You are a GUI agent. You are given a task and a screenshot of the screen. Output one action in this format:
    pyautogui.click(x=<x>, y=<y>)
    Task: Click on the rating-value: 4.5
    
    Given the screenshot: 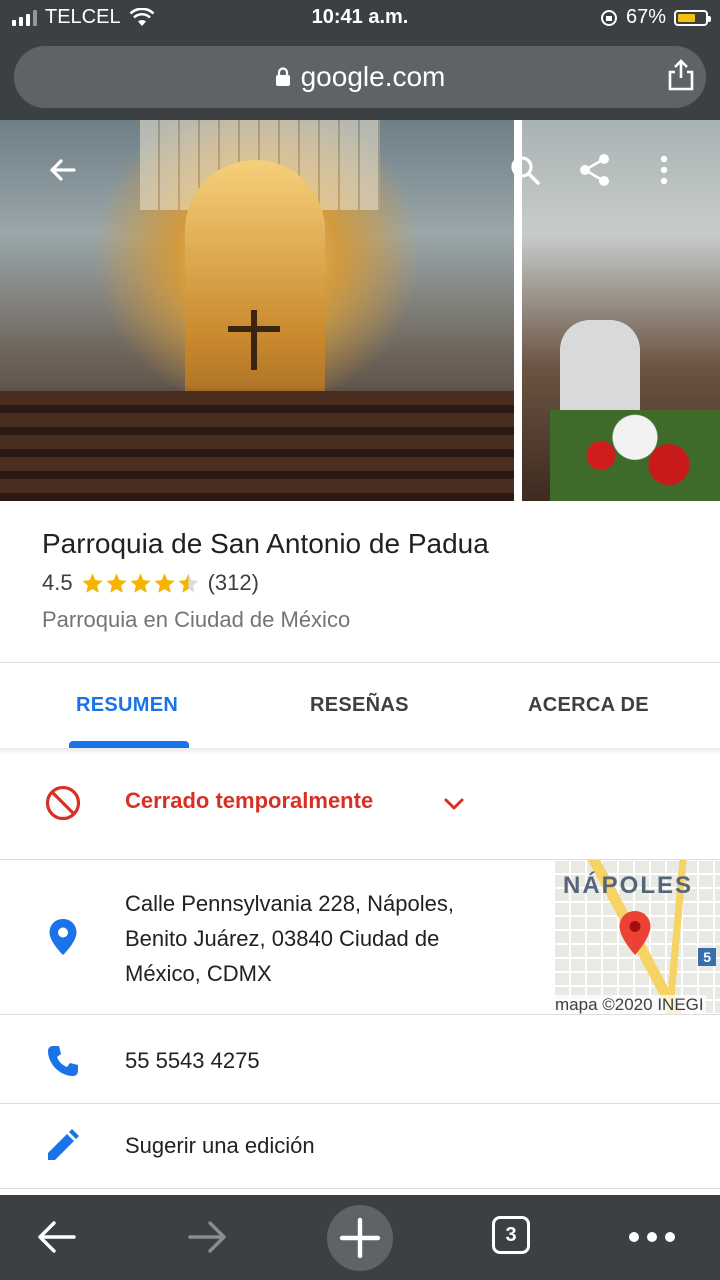 What is the action you would take?
    pyautogui.click(x=57, y=582)
    